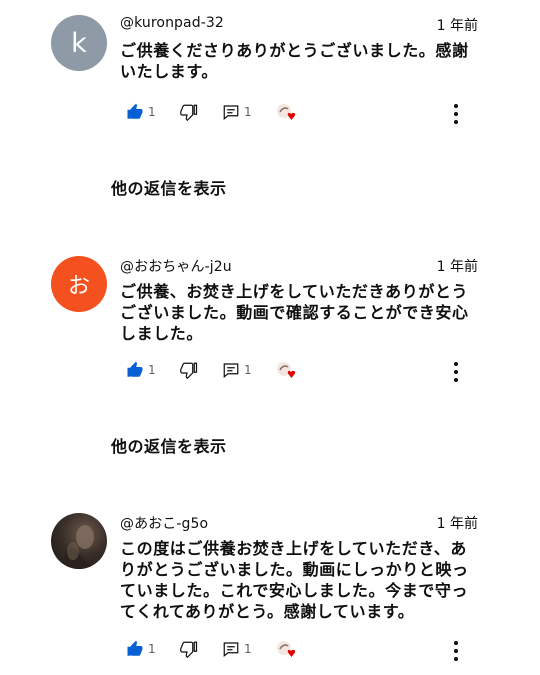 Image resolution: width=540 pixels, height=675 pixels. Describe the element at coordinates (78, 547) in the screenshot. I see `profile-photo` at that location.